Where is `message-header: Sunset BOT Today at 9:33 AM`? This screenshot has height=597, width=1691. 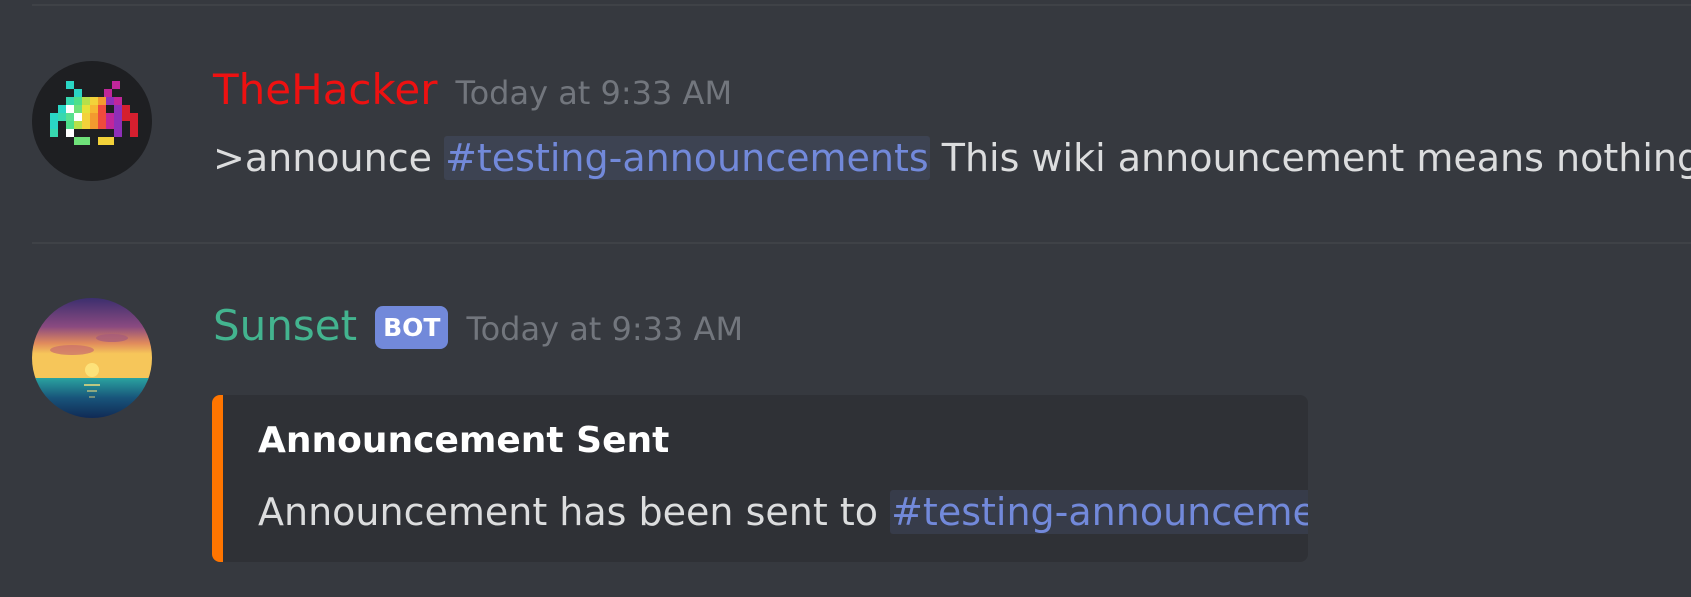 message-header: Sunset BOT Today at 9:33 AM is located at coordinates (478, 326).